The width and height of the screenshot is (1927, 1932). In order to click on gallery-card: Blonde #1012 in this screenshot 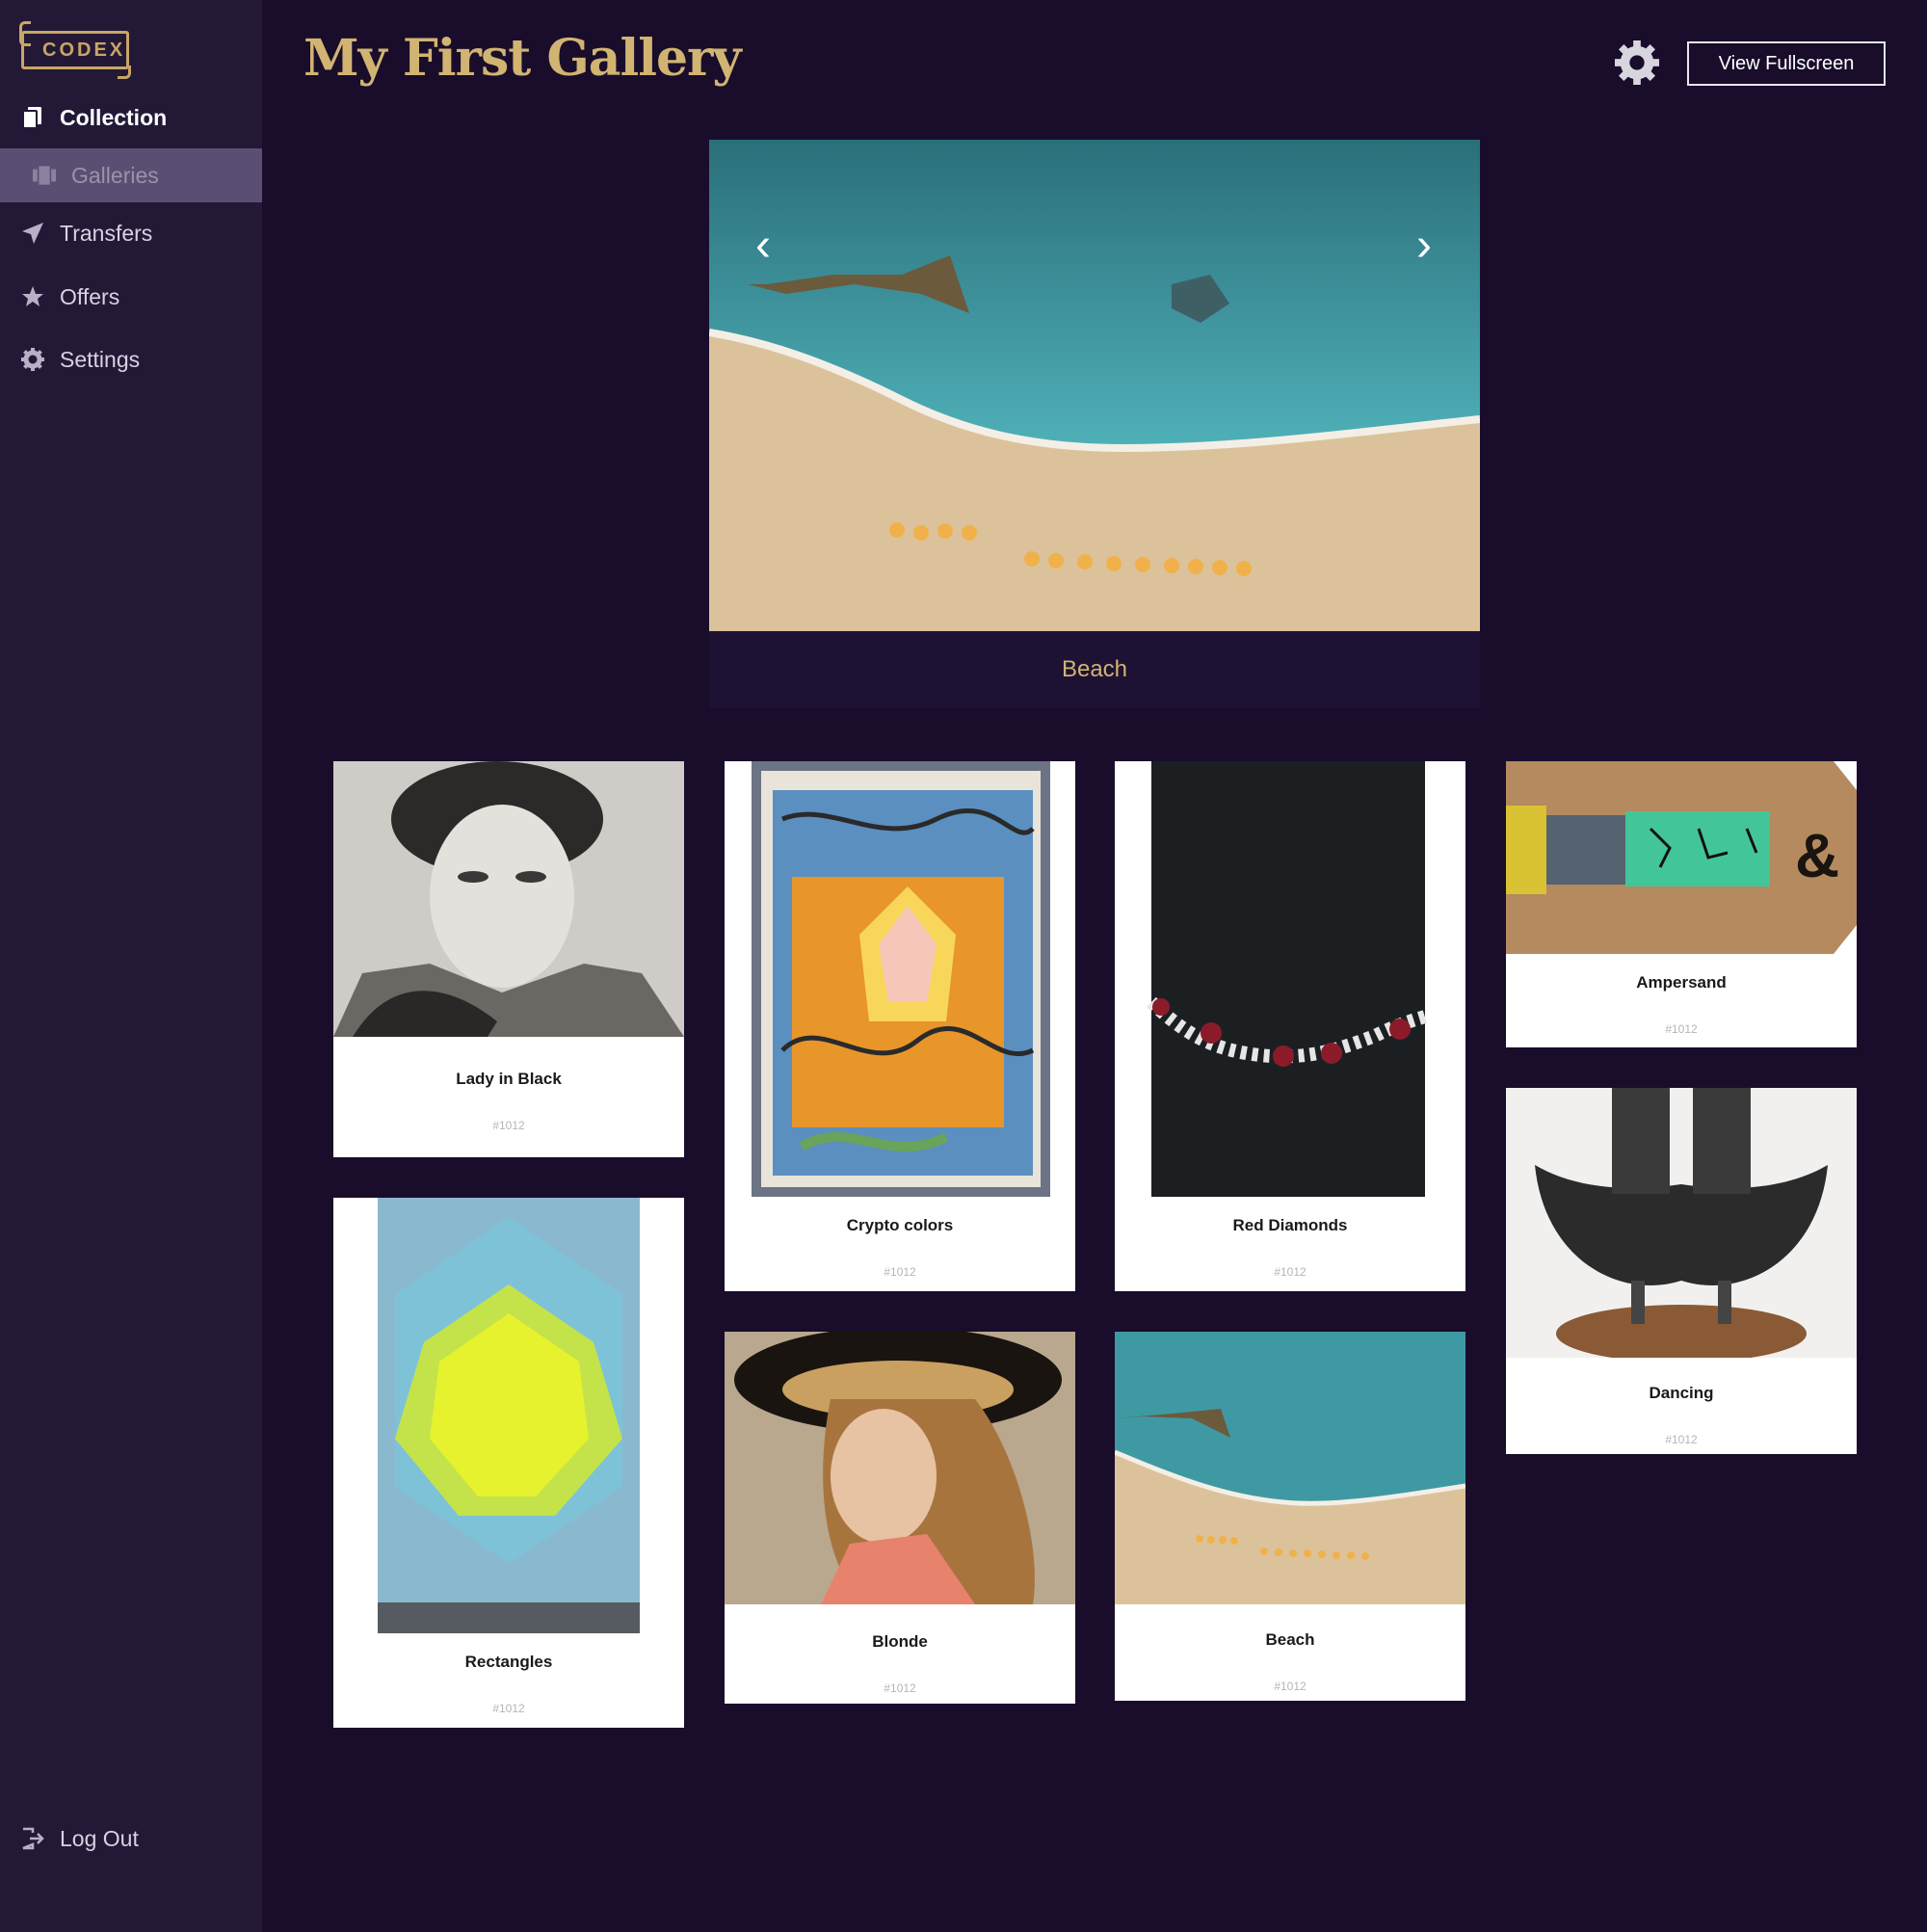, I will do `click(900, 1518)`.